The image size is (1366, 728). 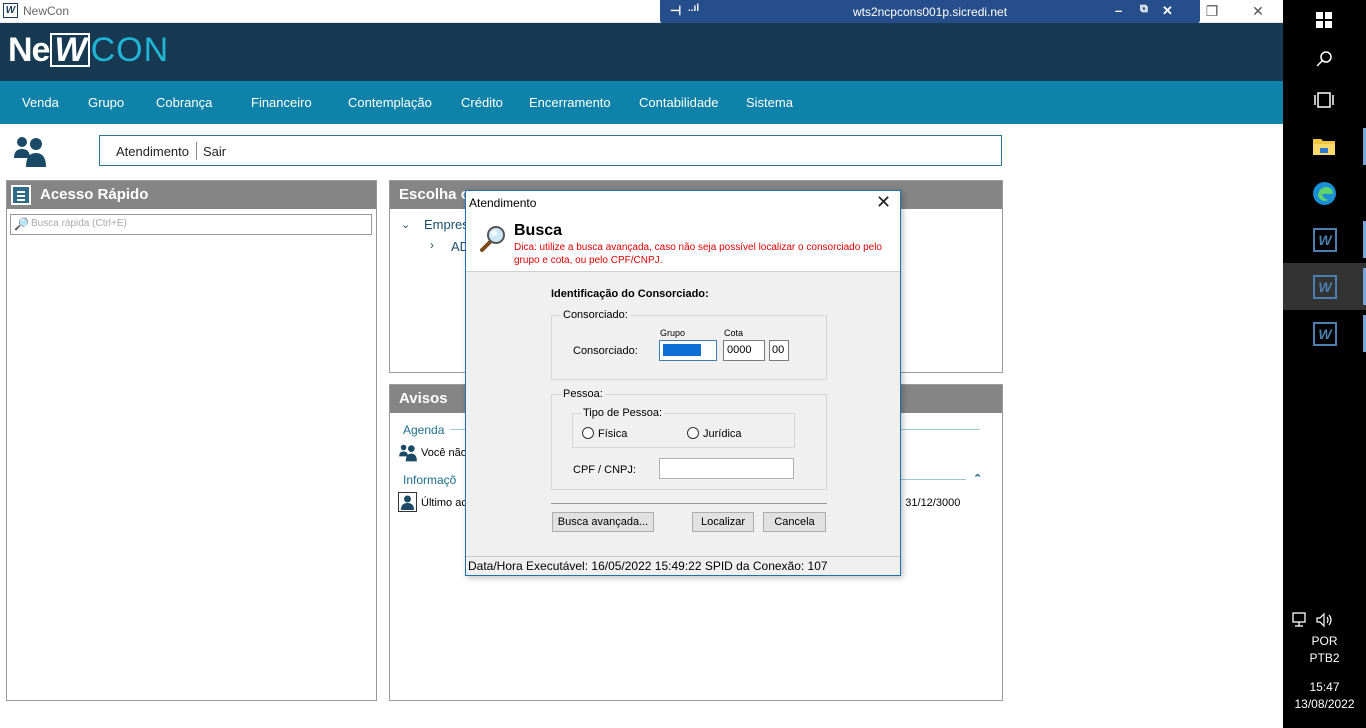 I want to click on rdp-close-button: ✕, so click(x=1167, y=11).